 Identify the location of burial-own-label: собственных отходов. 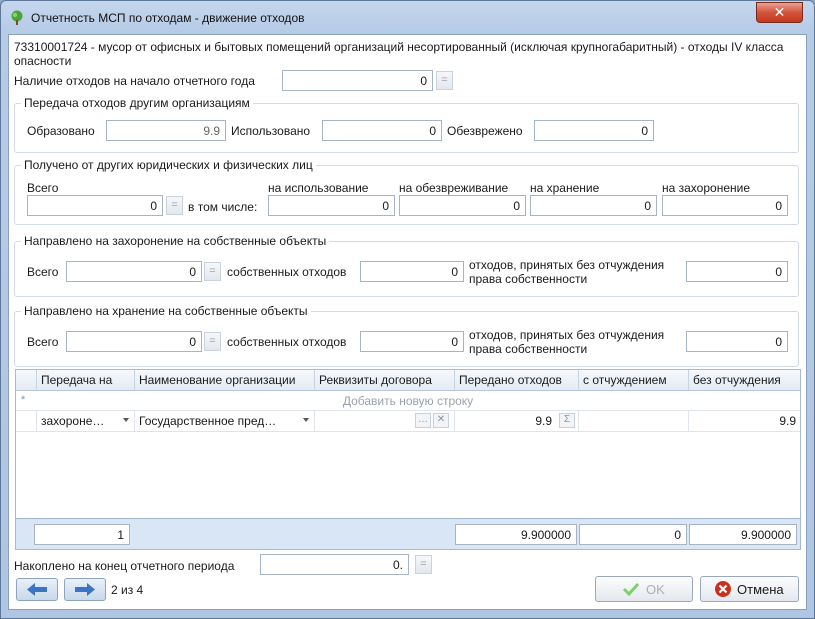
(287, 272).